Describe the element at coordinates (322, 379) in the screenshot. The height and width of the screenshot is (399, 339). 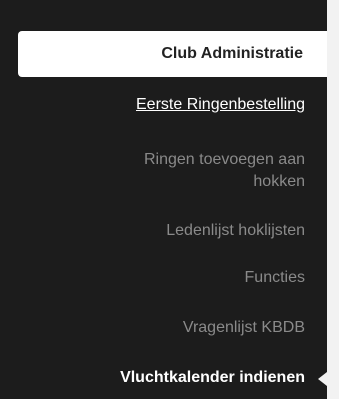
I see `caret-left-icon` at that location.